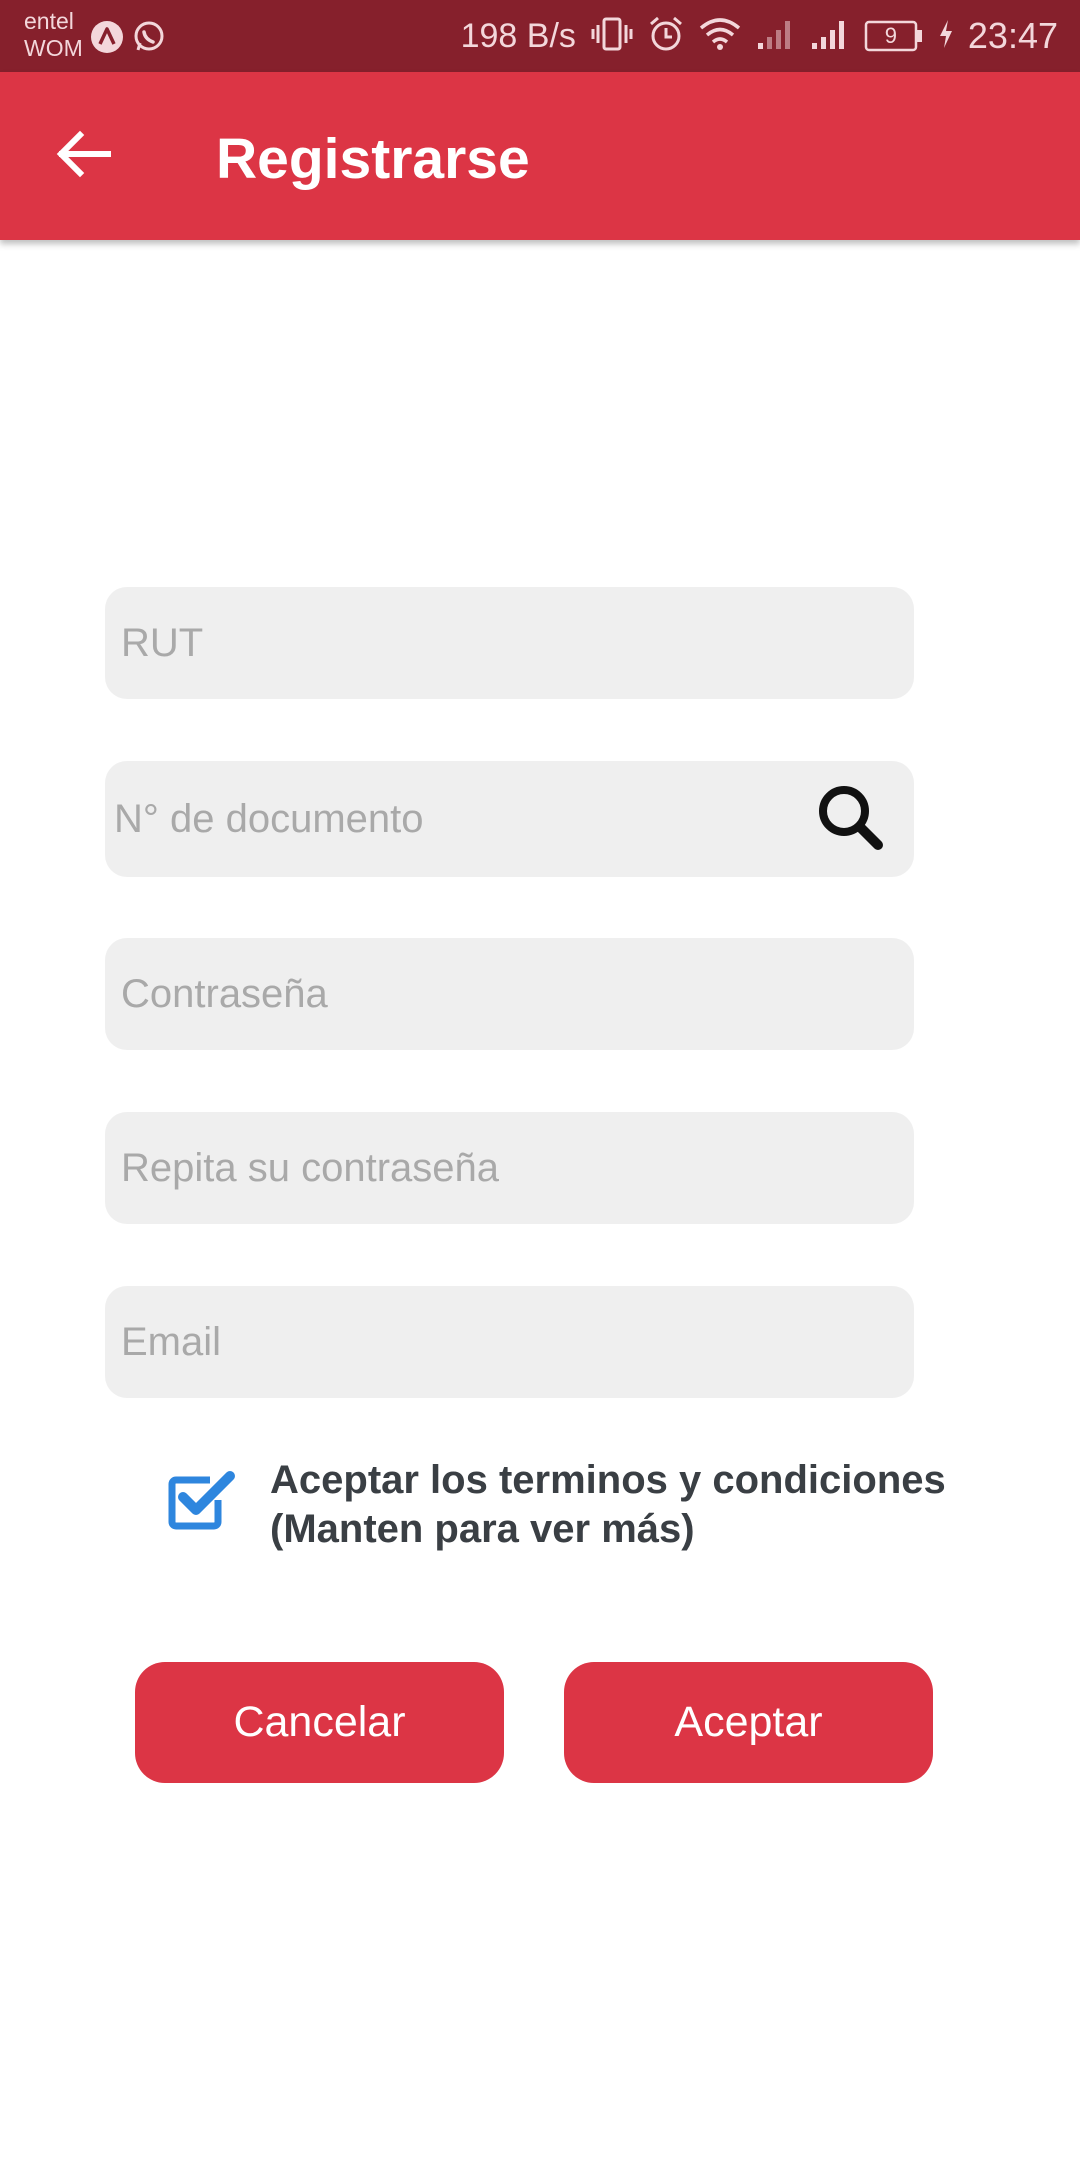 This screenshot has width=1080, height=2160. Describe the element at coordinates (319, 1722) in the screenshot. I see `cancel-button: Cancelar` at that location.